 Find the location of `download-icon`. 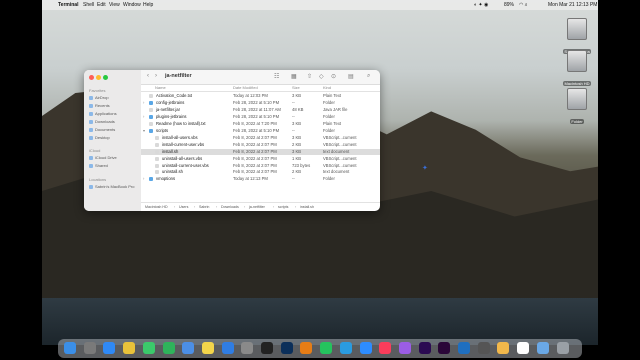

download-icon is located at coordinates (91, 121).